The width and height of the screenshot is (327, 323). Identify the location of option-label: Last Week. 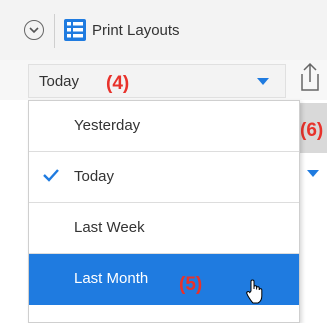
(109, 227).